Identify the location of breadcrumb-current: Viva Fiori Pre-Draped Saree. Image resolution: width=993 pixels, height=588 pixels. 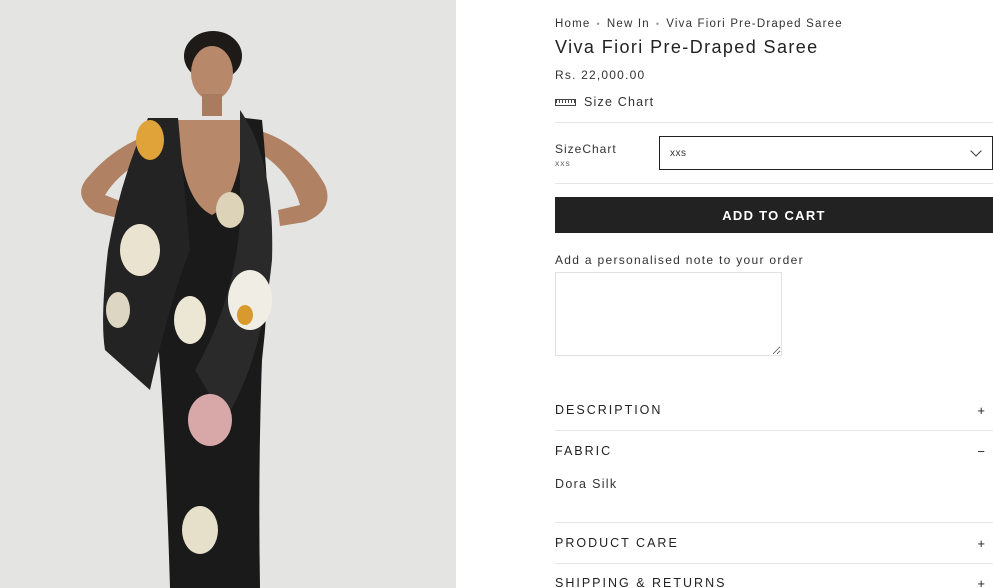
(754, 24).